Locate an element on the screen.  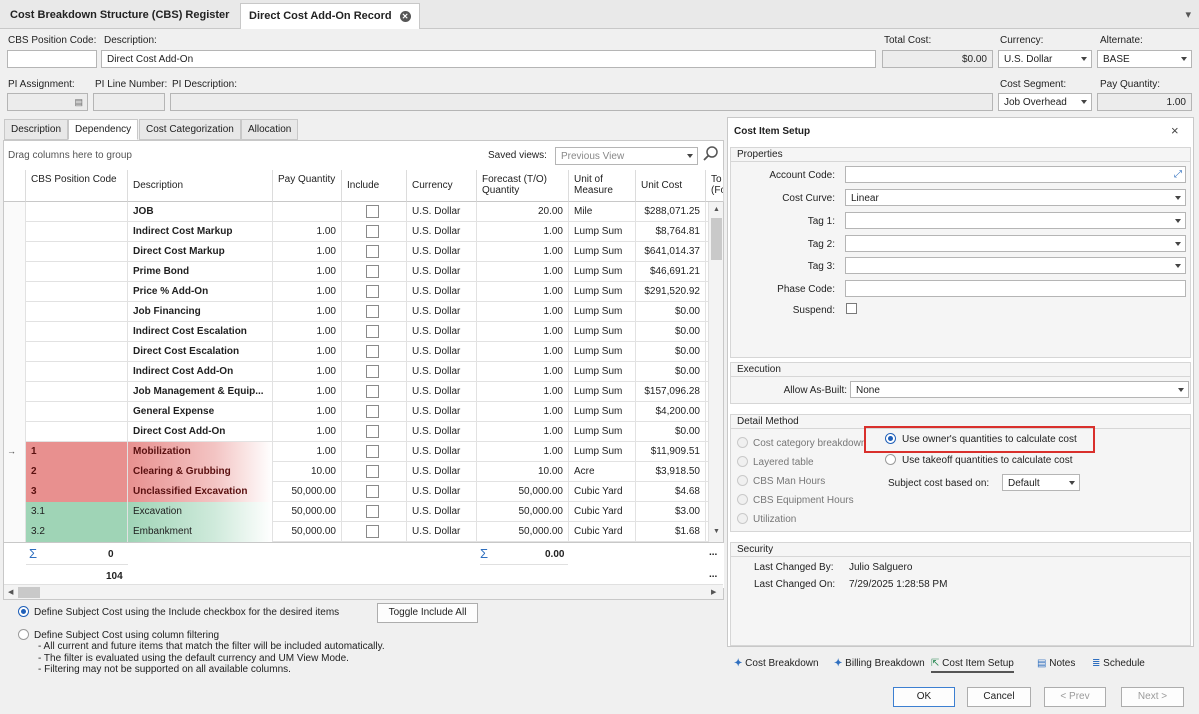
pi-description-field is located at coordinates (581, 102).